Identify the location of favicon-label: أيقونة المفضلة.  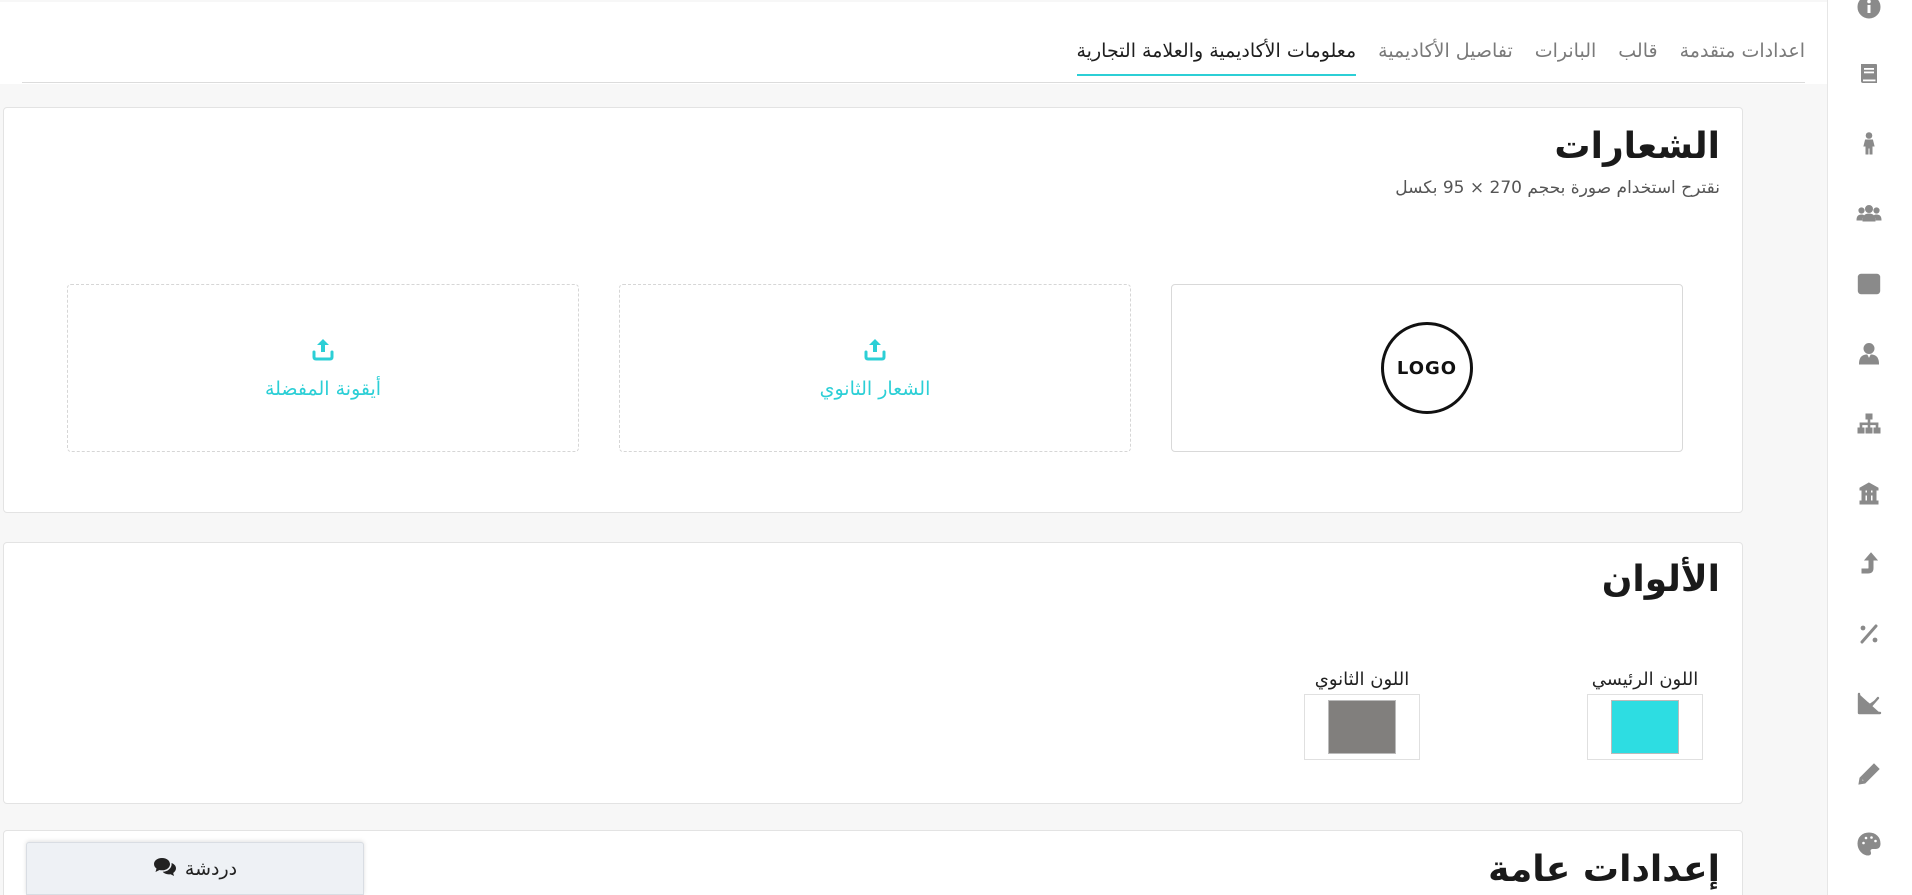
(323, 389).